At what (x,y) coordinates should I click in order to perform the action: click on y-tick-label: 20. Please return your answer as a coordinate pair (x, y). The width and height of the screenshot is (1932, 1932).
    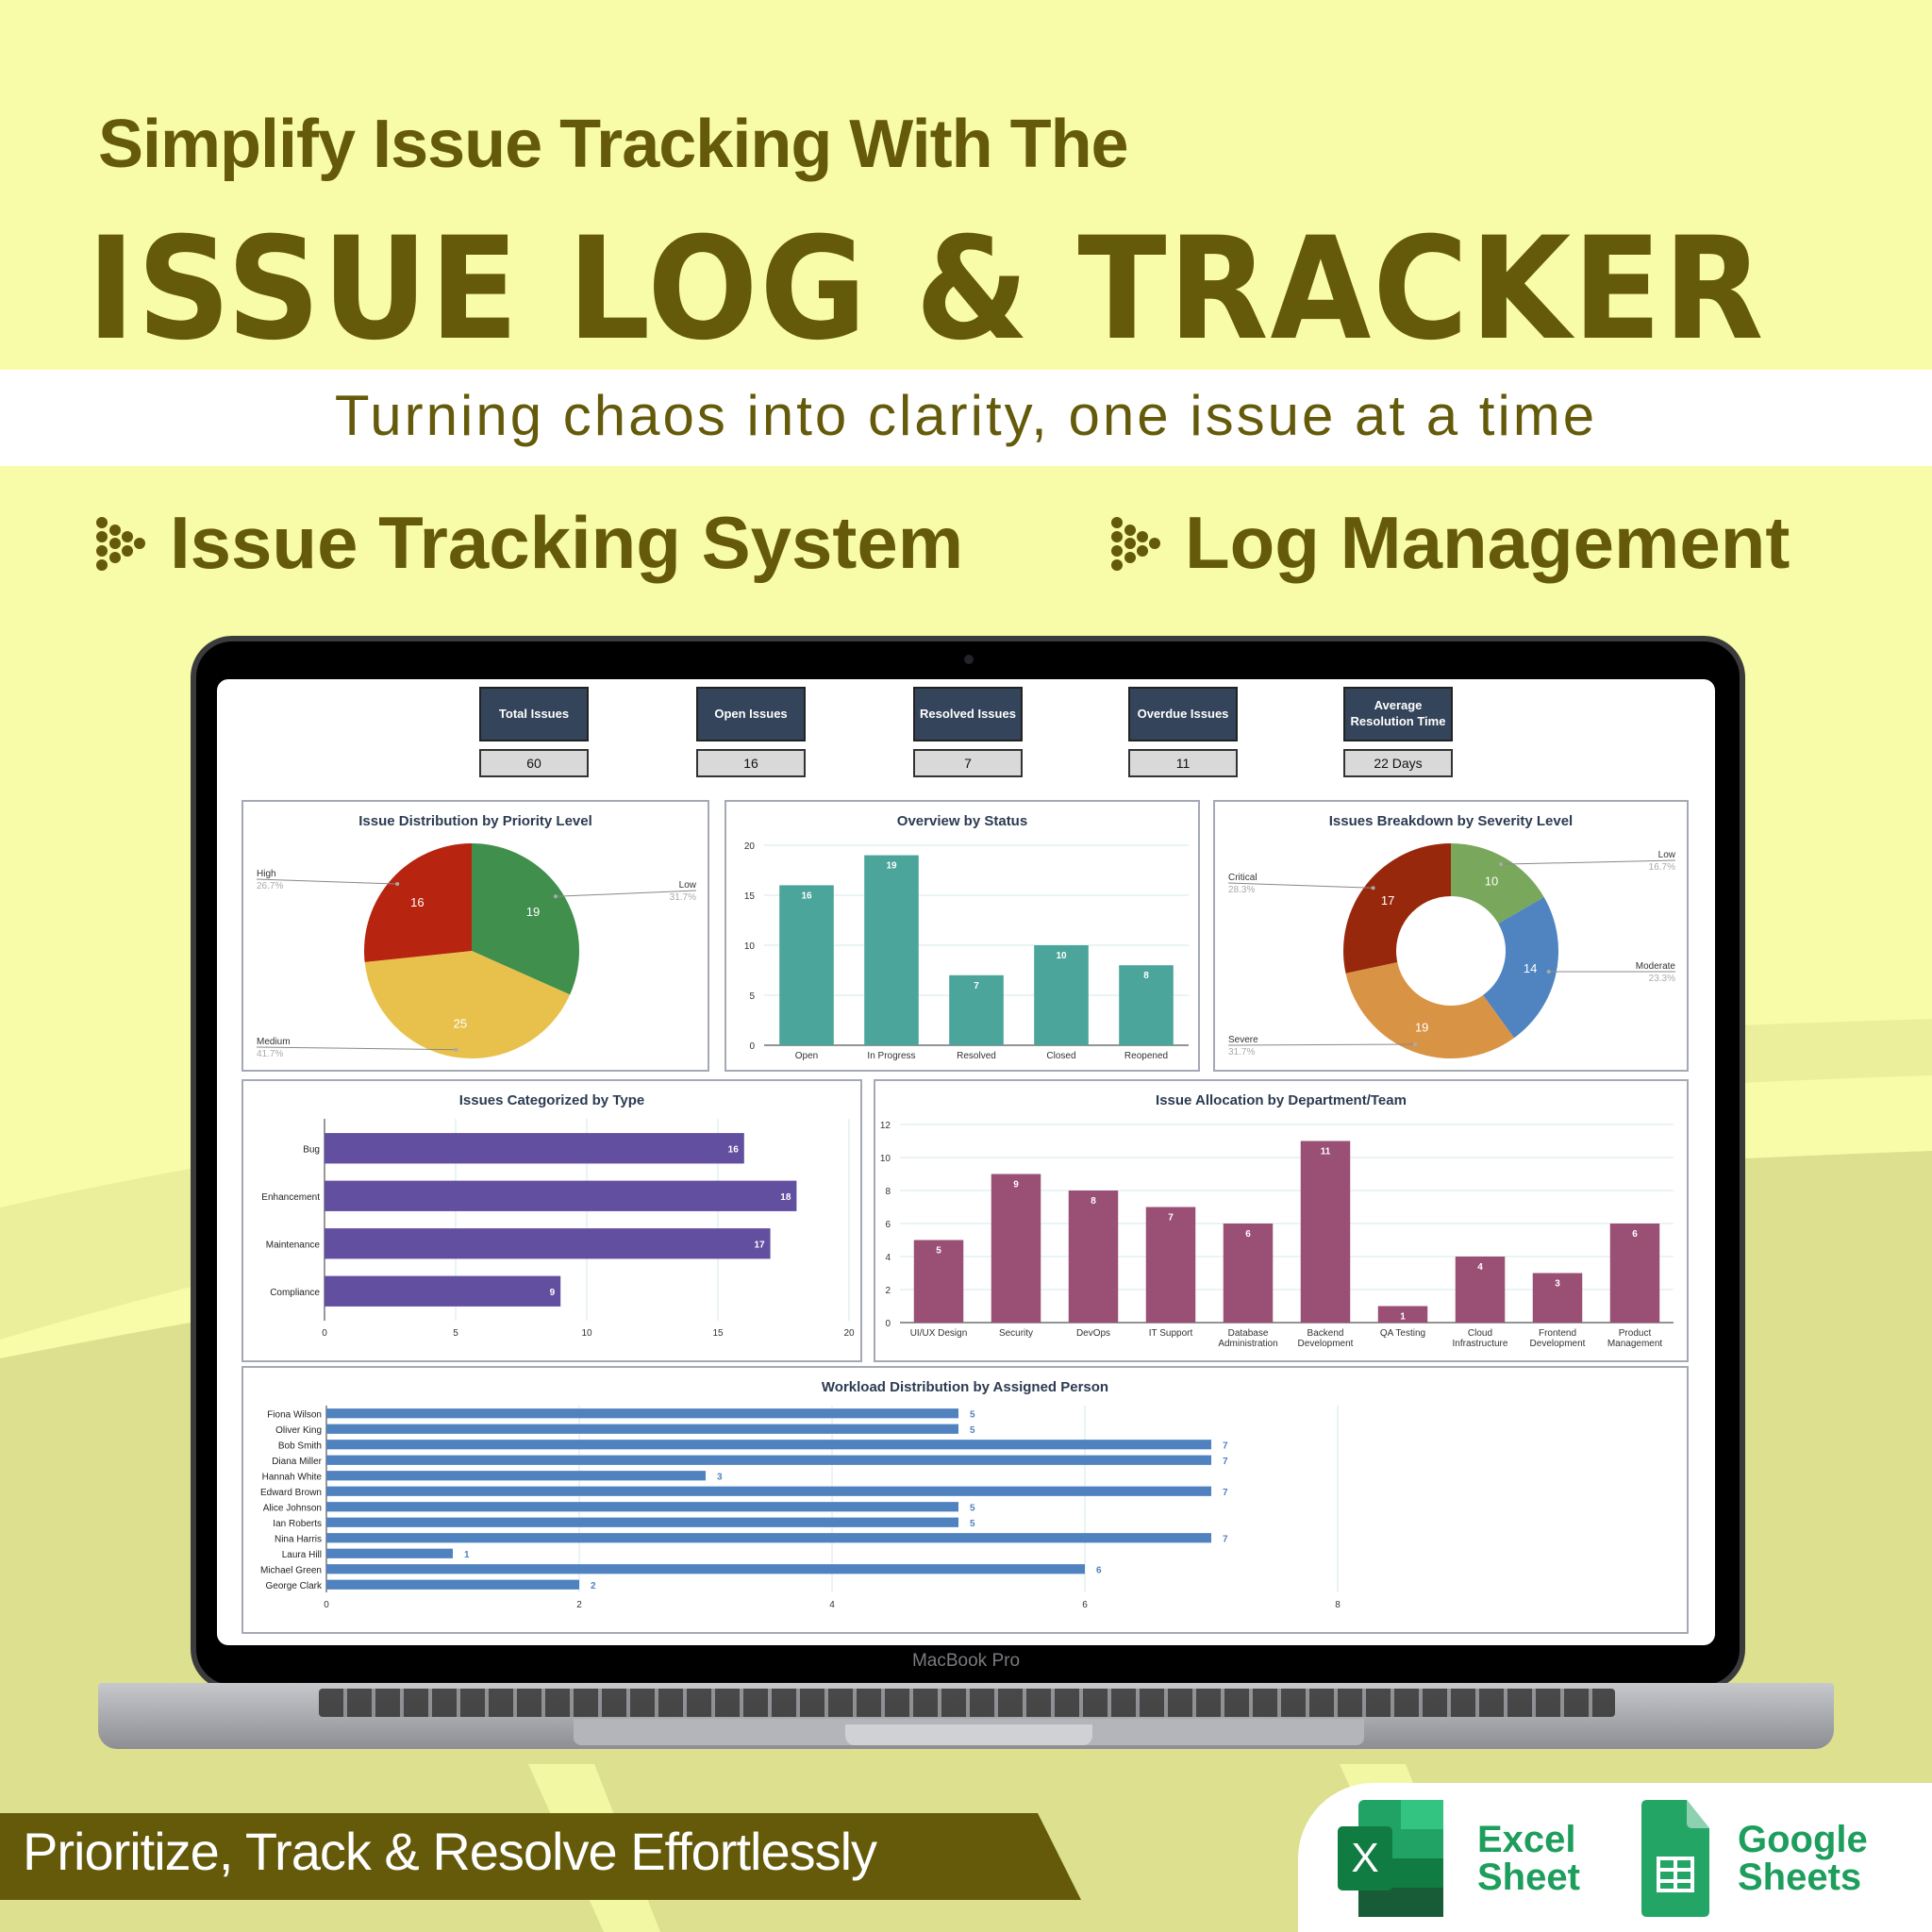
    Looking at the image, I should click on (750, 846).